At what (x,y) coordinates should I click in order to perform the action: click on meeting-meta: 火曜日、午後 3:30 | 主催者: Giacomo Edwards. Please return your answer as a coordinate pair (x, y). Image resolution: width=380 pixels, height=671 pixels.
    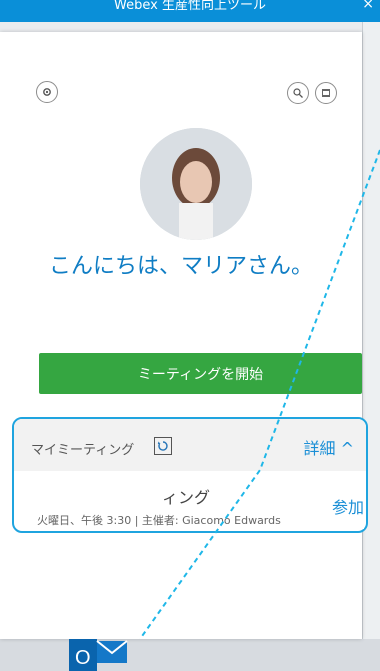
    Looking at the image, I should click on (159, 520).